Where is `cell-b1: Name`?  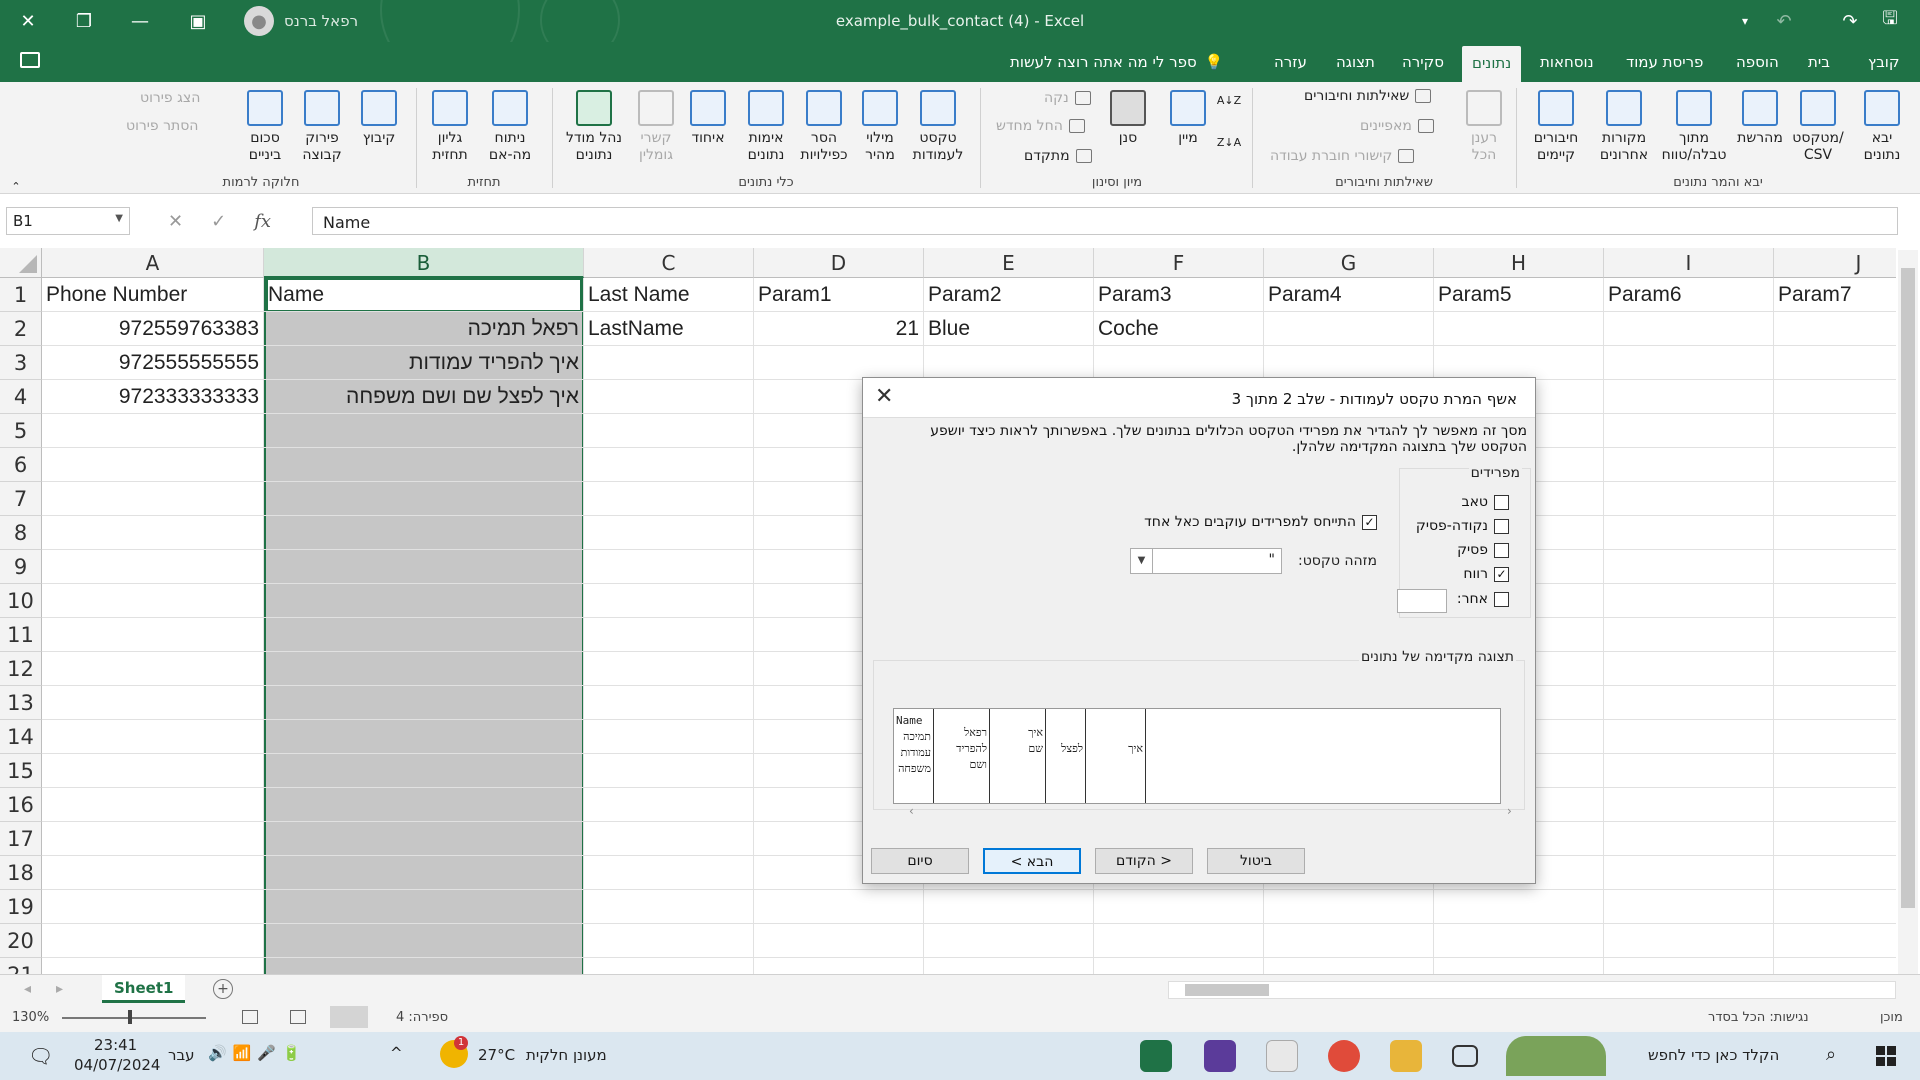 cell-b1: Name is located at coordinates (424, 295).